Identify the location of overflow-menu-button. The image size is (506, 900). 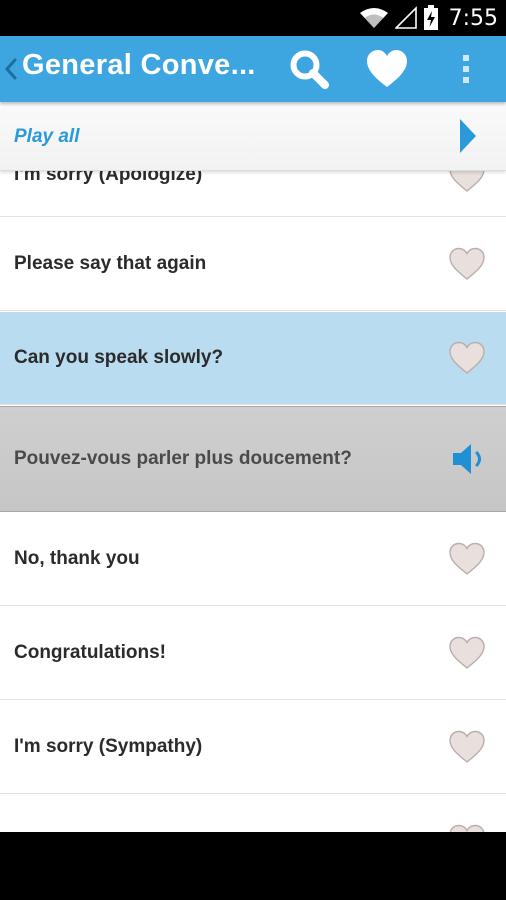
(466, 69).